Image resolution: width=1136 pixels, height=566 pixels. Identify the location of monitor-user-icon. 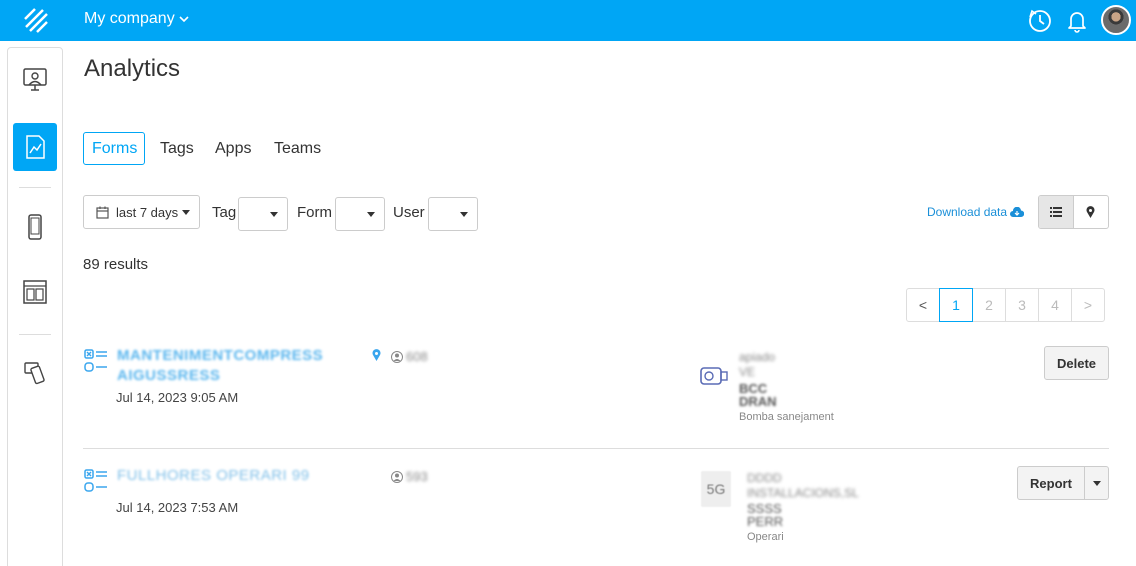
(35, 79).